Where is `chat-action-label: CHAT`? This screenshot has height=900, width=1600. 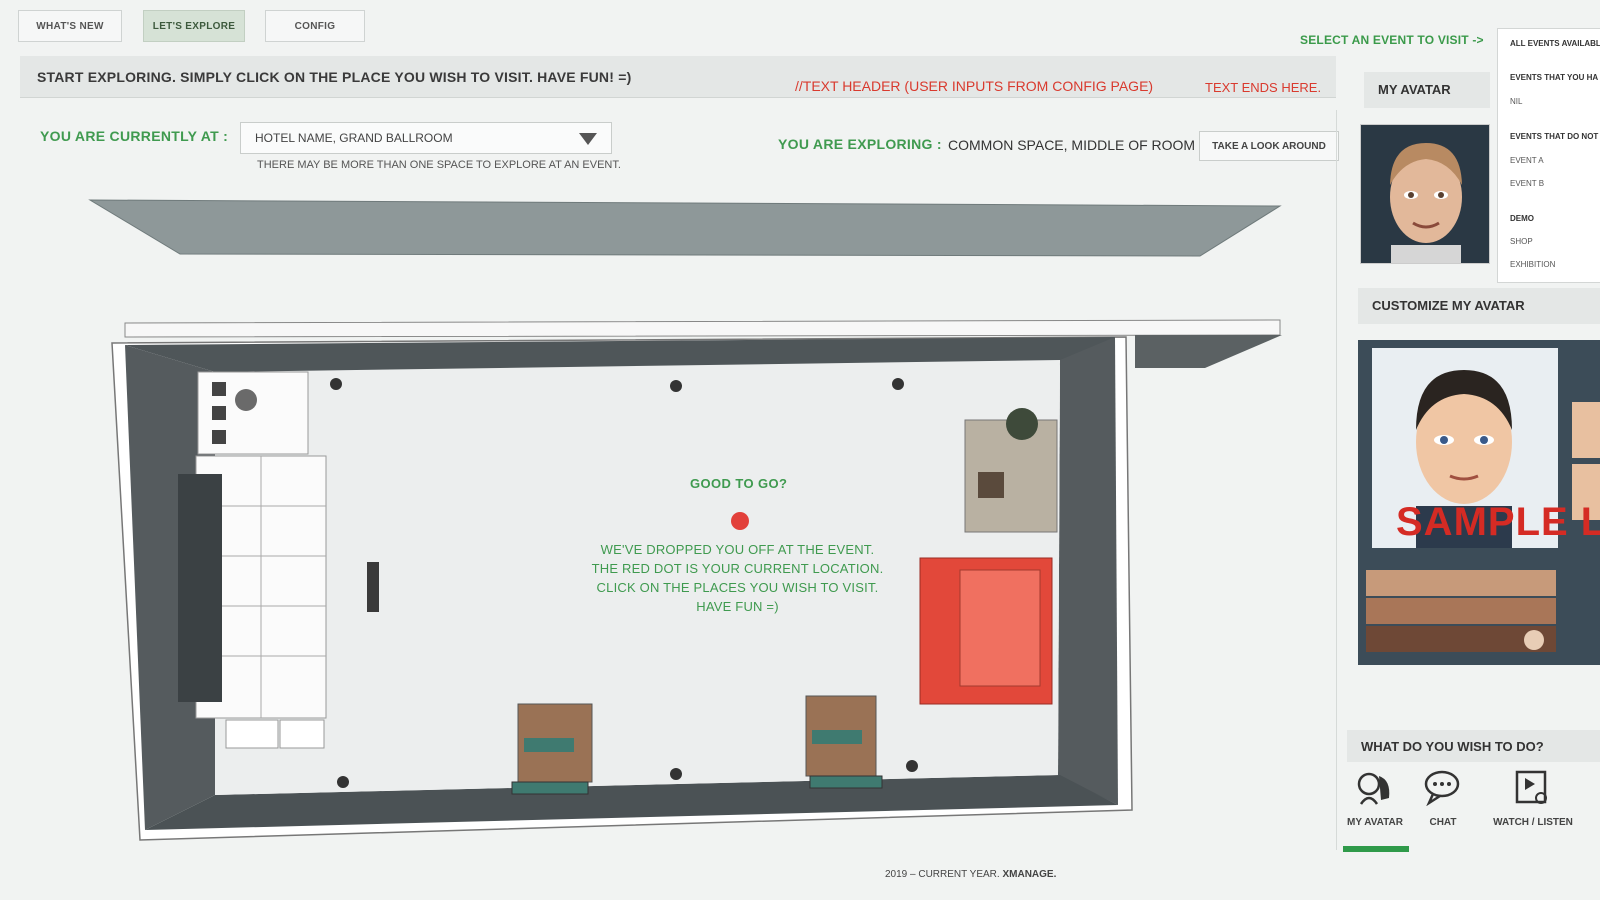
chat-action-label: CHAT is located at coordinates (1443, 822).